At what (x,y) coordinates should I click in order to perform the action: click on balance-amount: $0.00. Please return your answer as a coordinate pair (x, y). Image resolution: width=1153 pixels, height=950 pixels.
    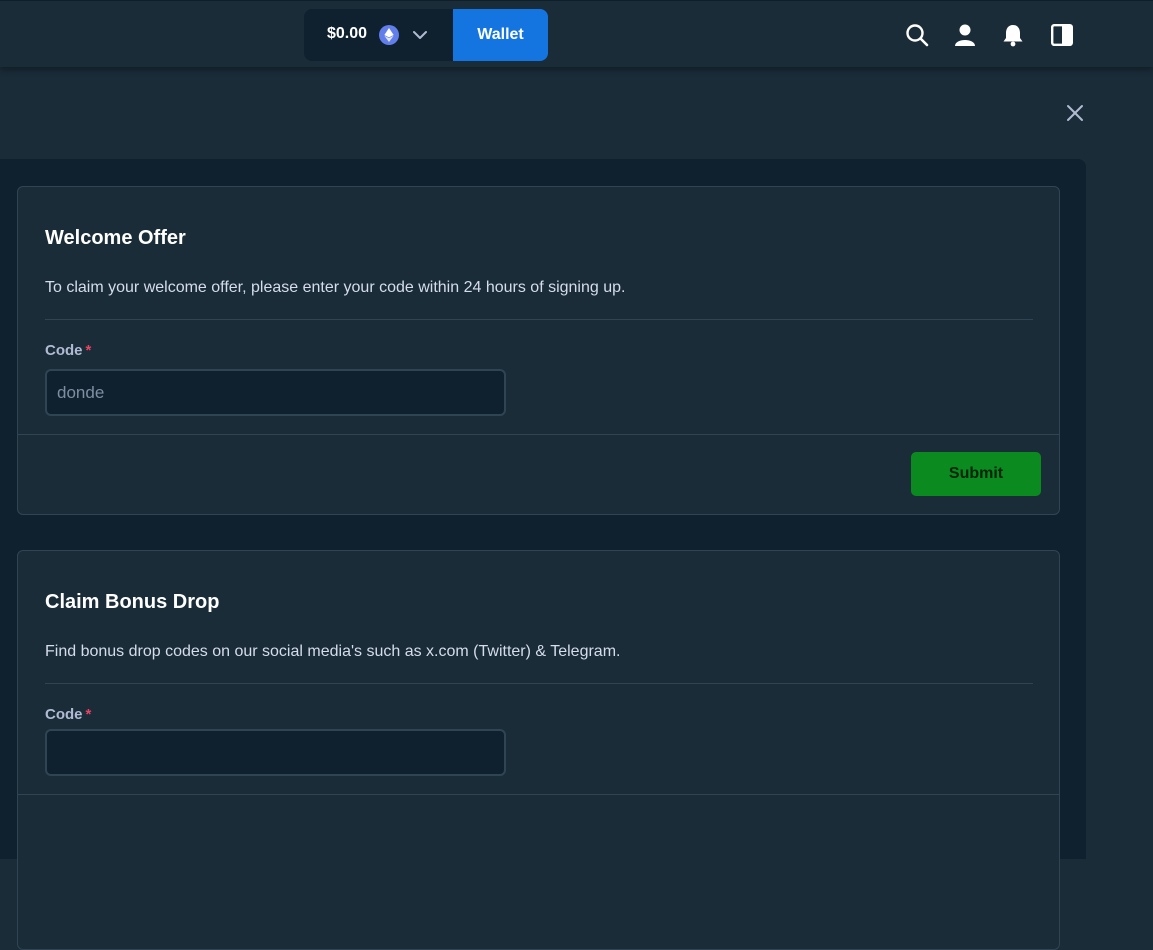
    Looking at the image, I should click on (347, 33).